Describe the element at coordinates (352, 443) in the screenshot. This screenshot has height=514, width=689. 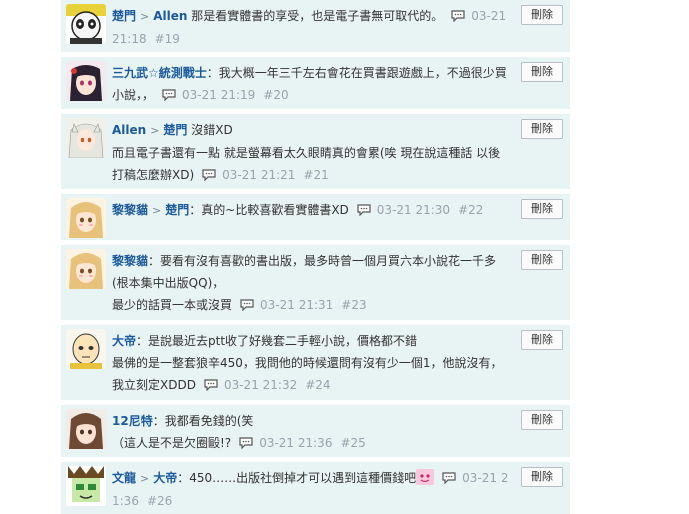
I see `floor-number: #25` at that location.